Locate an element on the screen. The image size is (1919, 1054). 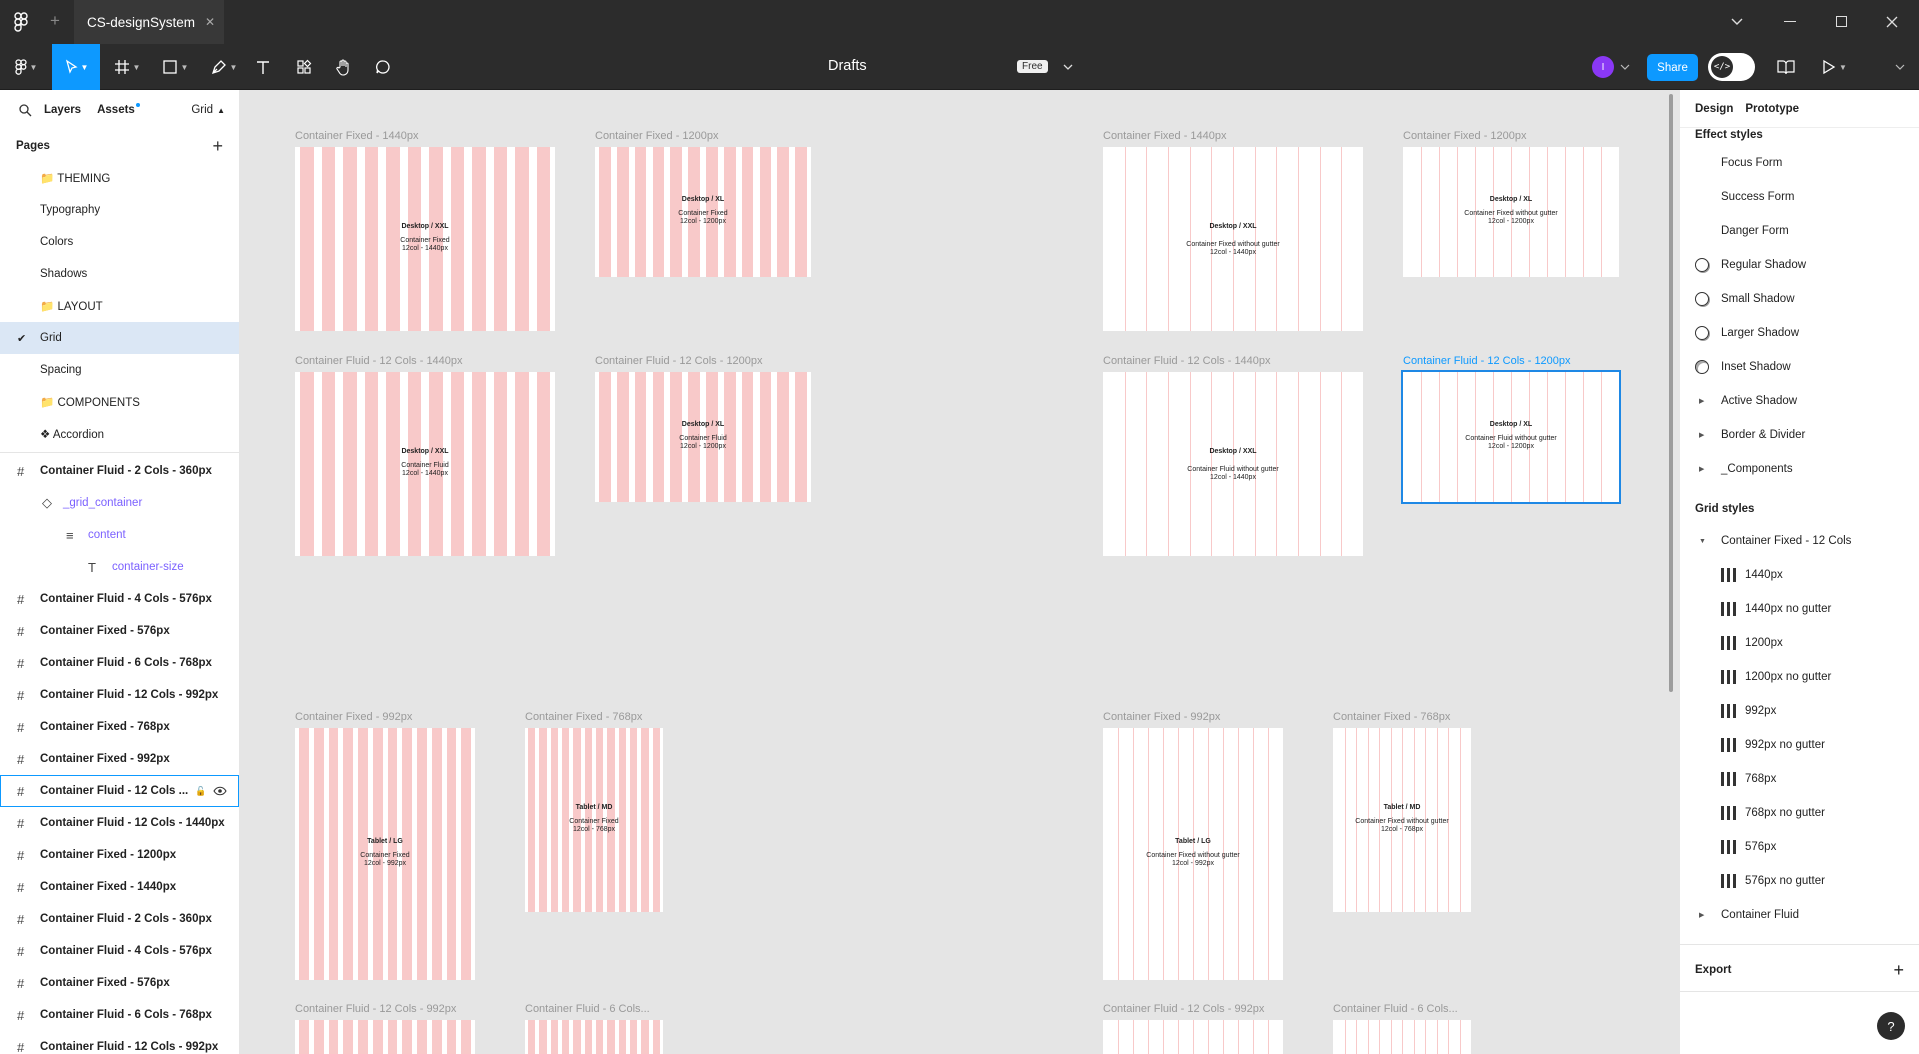
chevron-down-icon is located at coordinates (1737, 21).